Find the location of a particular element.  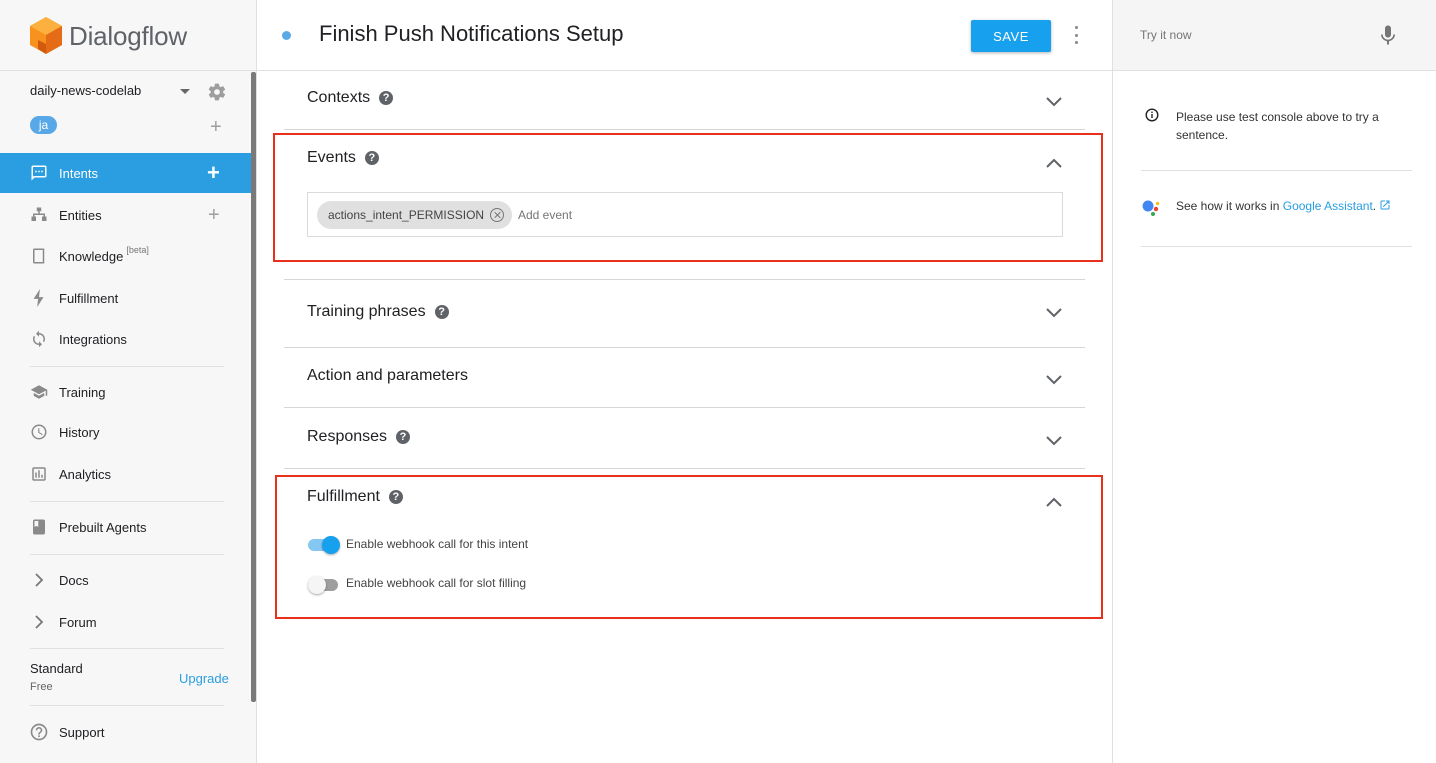

sync-icon is located at coordinates (39, 339).